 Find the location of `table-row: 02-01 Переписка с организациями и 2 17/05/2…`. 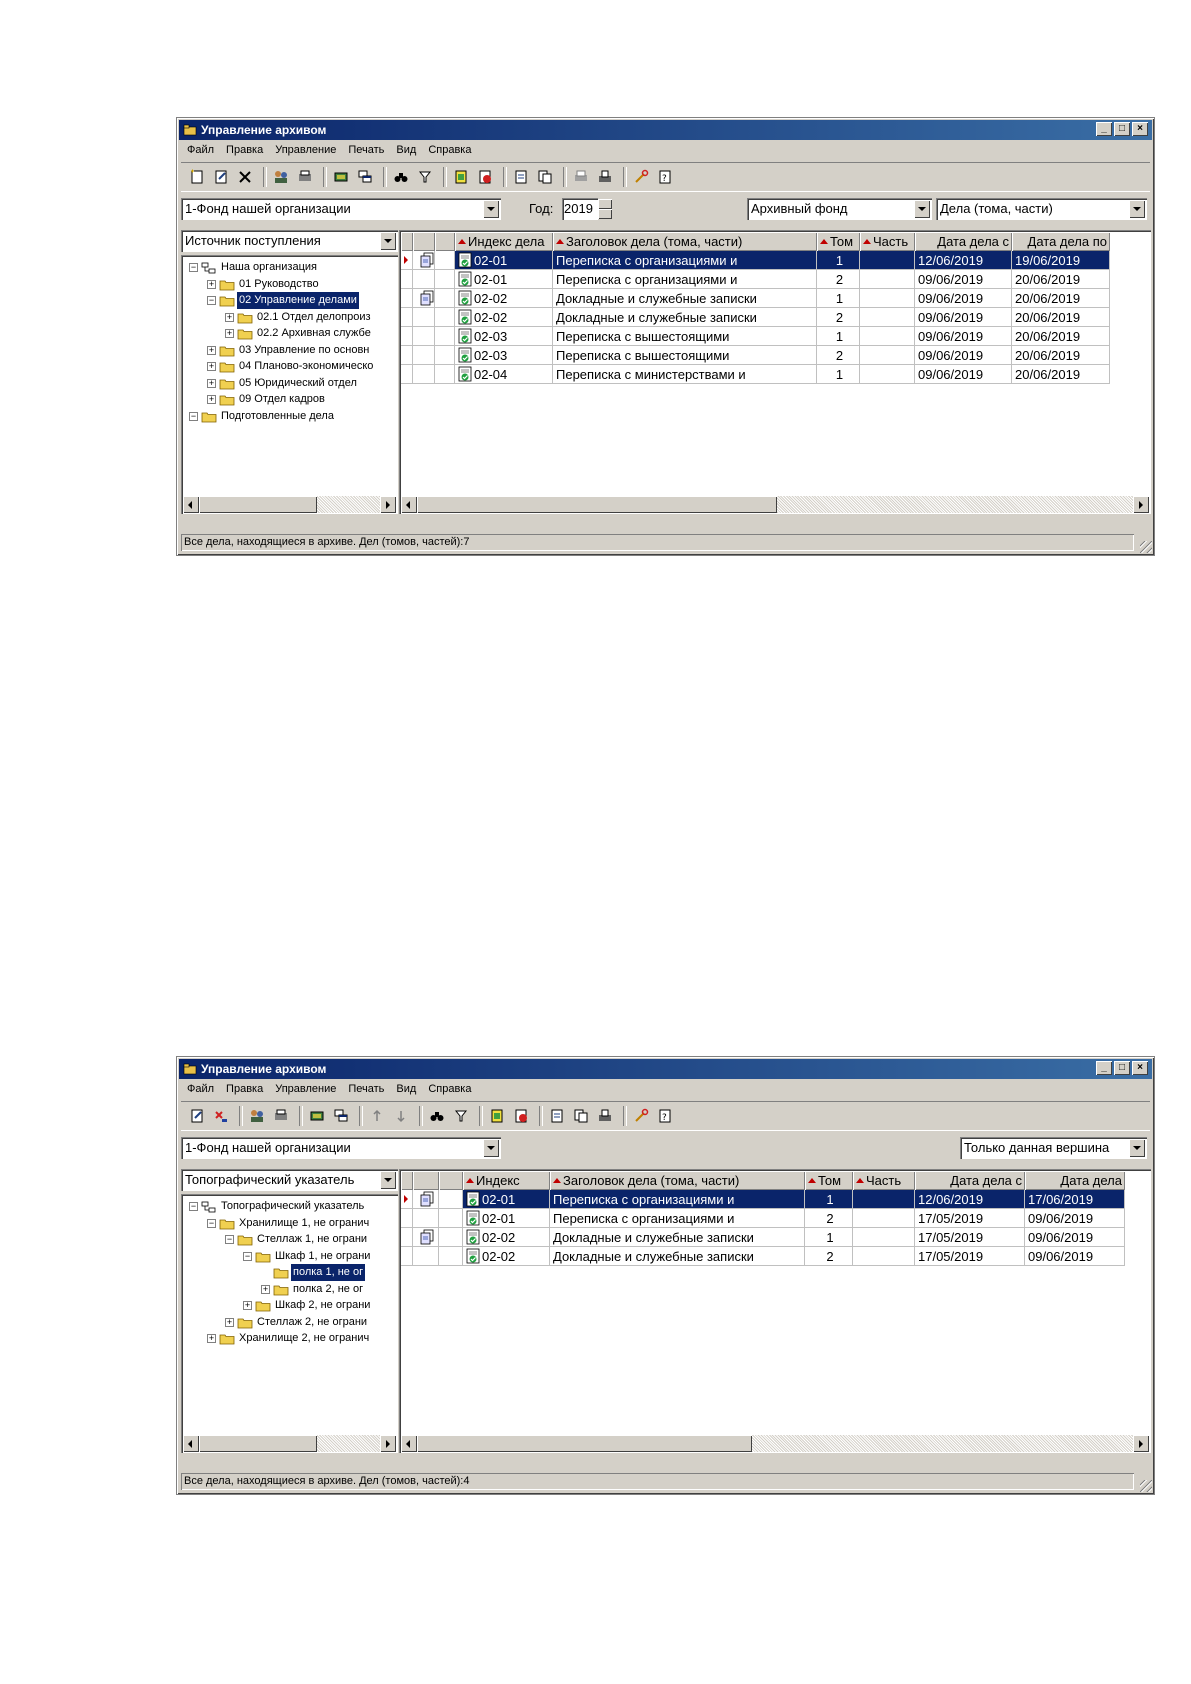

table-row: 02-01 Переписка с организациями и 2 17/05/2… is located at coordinates (775, 1218).